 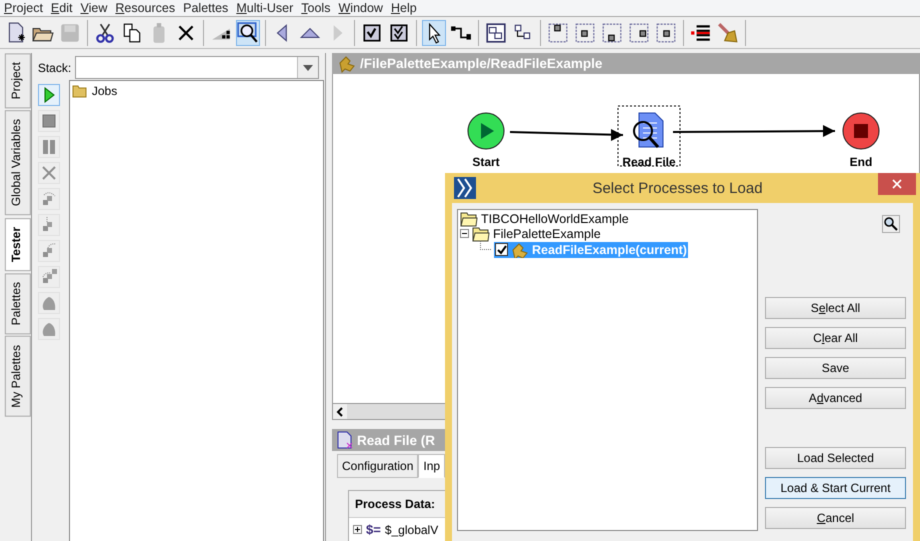 What do you see at coordinates (728, 33) in the screenshot?
I see `broom-icon` at bounding box center [728, 33].